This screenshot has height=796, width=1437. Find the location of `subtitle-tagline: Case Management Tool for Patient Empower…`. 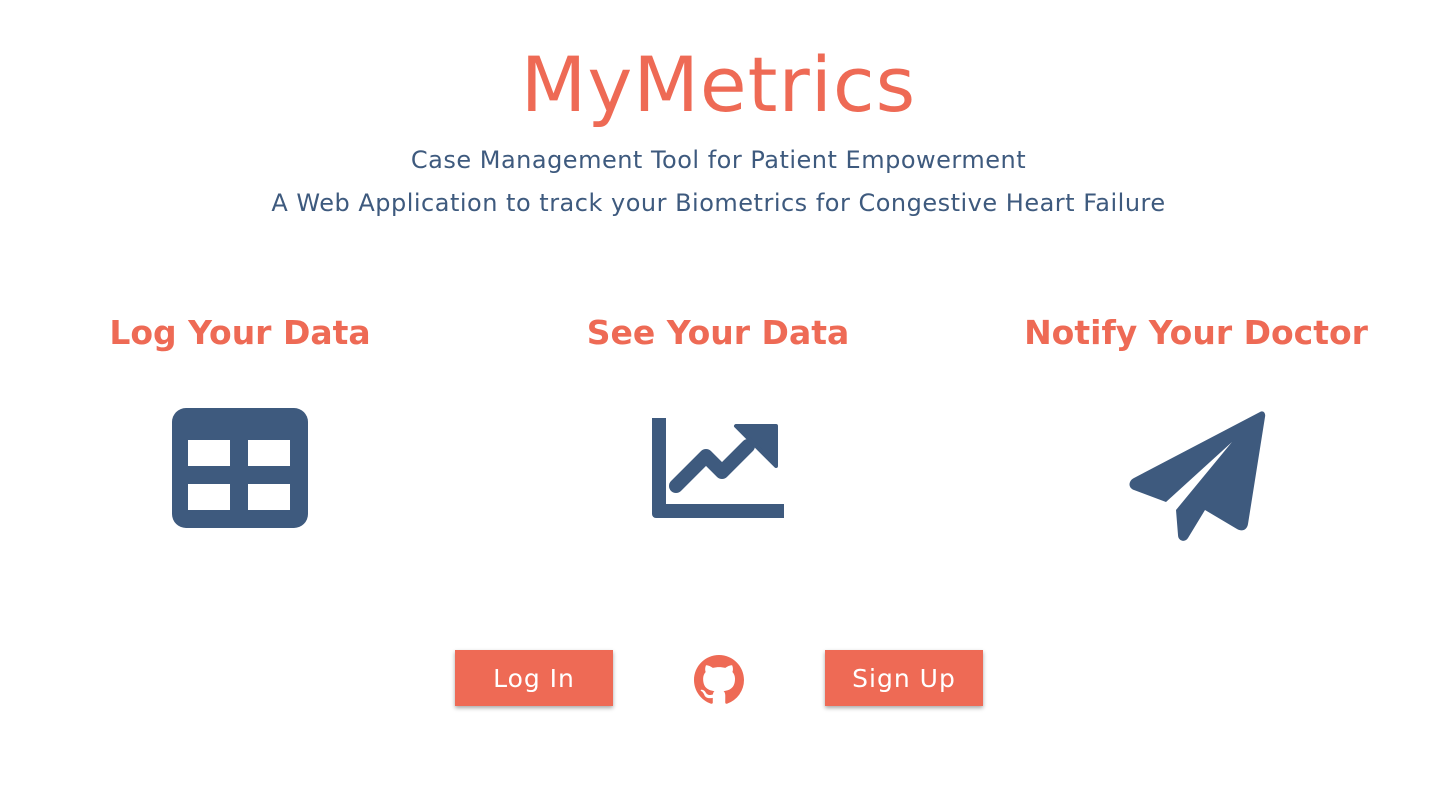

subtitle-tagline: Case Management Tool for Patient Empower… is located at coordinates (718, 160).